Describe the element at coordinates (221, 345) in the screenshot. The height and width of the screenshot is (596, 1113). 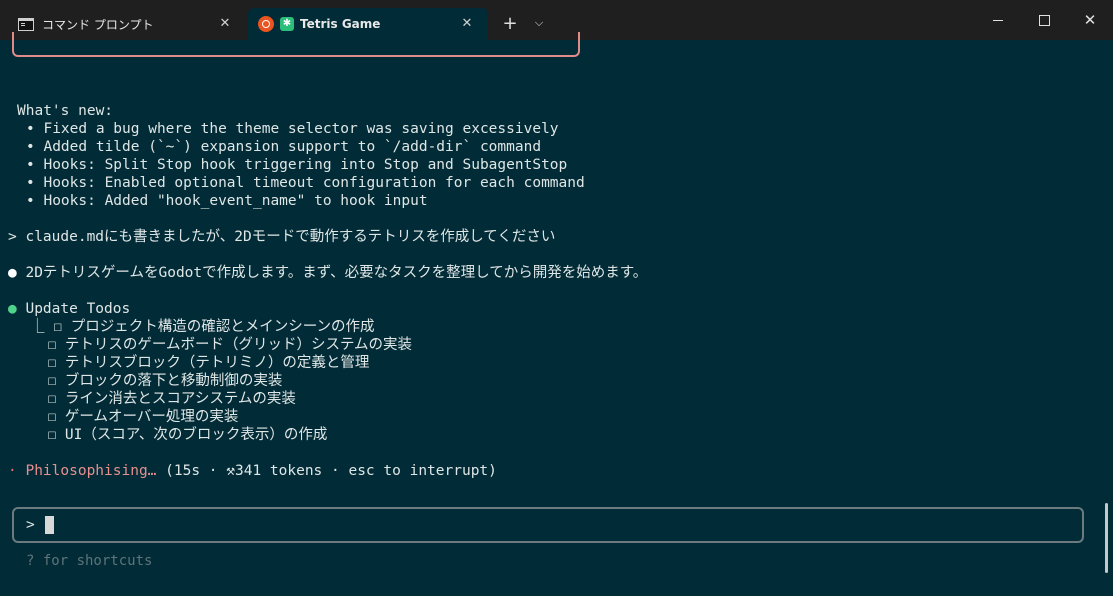
I see `todo-item: ☐ テトリスのゲームボード（グリッド）システムの実装` at that location.